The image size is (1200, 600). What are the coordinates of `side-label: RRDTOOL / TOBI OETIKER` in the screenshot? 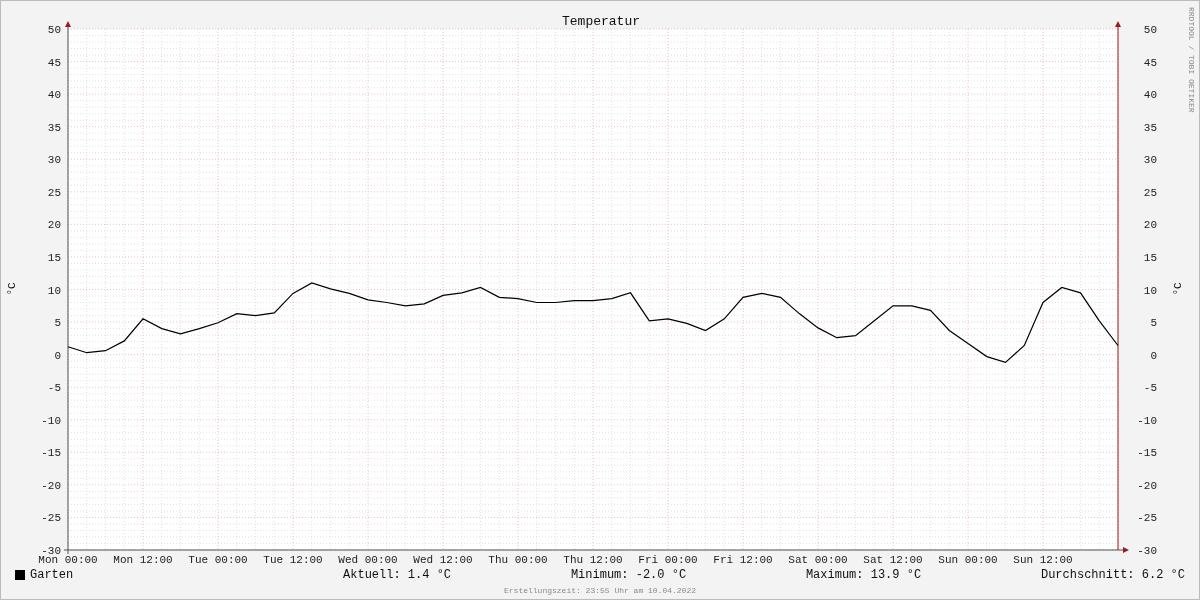 It's located at (1191, 60).